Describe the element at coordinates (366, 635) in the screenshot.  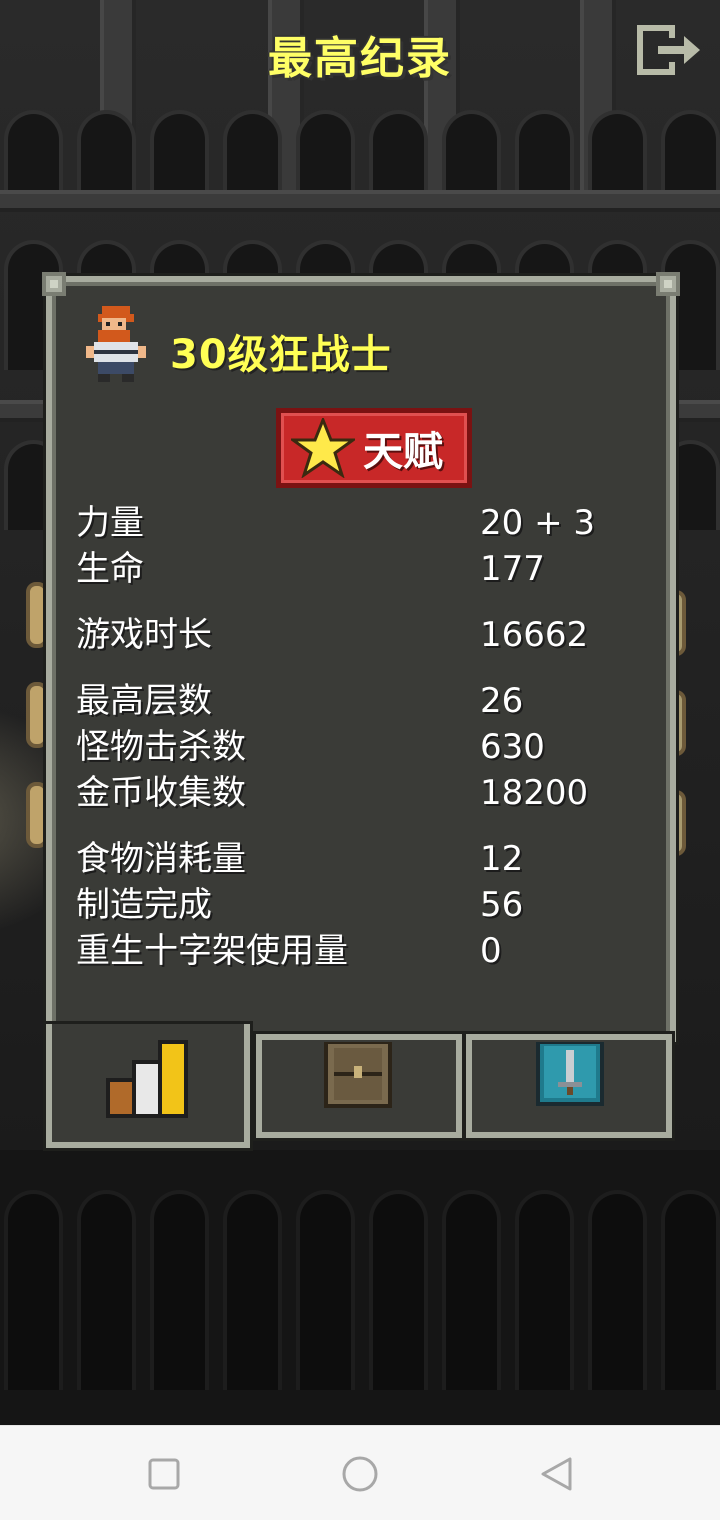
I see `stat-row-play-time: 游戏时长 16662` at that location.